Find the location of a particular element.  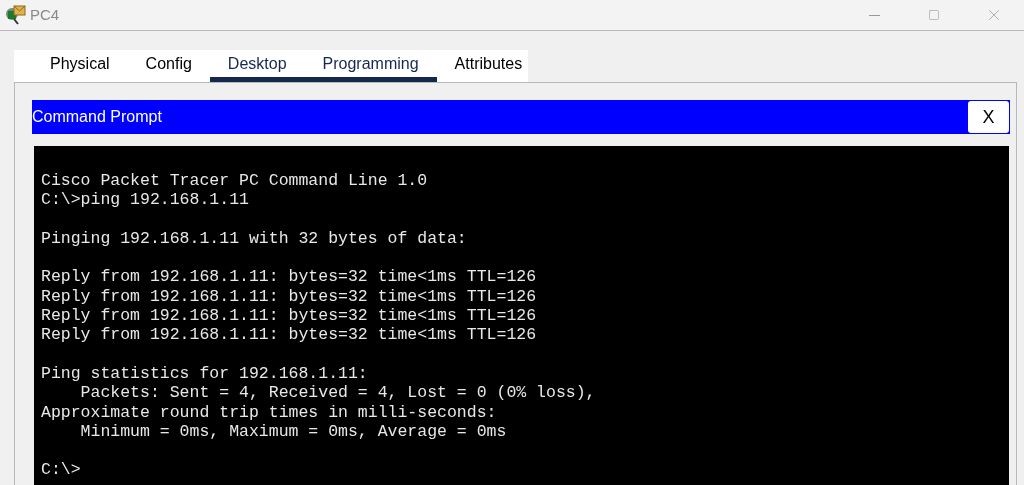

tab: Attributes is located at coordinates (488, 66).